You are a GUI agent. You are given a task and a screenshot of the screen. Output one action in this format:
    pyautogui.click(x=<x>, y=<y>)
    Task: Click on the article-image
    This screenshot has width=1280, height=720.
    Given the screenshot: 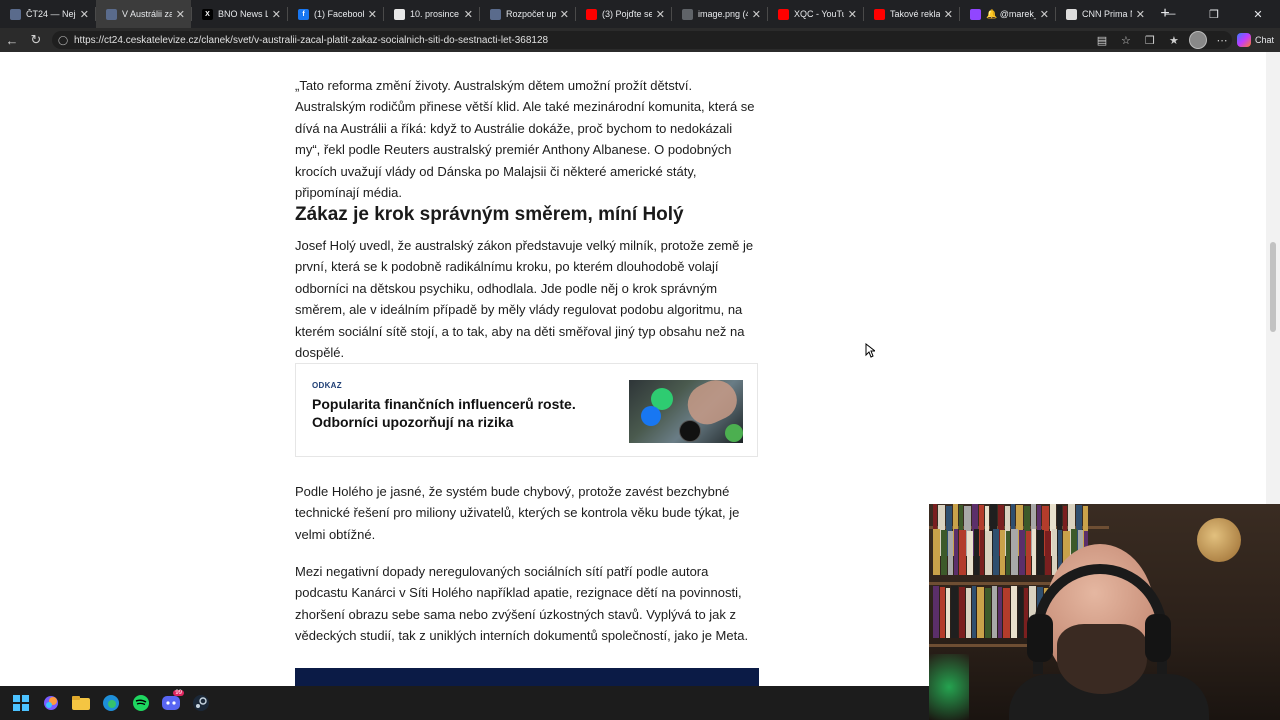 What is the action you would take?
    pyautogui.click(x=527, y=677)
    